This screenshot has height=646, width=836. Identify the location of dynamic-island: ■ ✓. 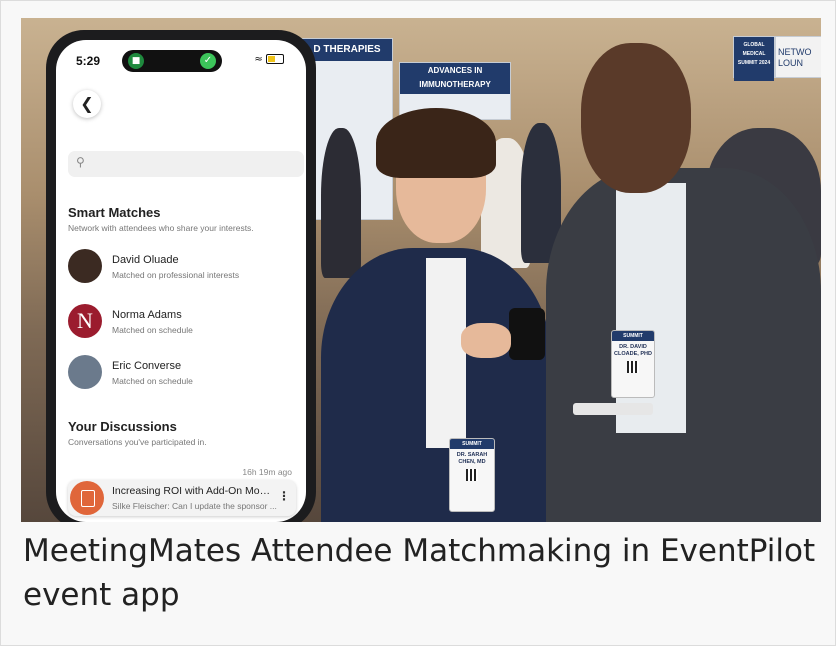
(172, 61).